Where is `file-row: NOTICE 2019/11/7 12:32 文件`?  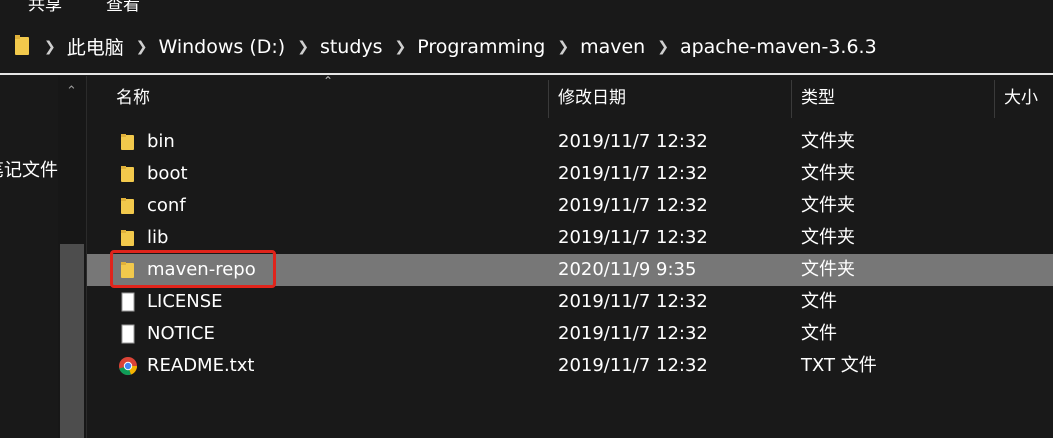 file-row: NOTICE 2019/11/7 12:32 文件 is located at coordinates (570, 334).